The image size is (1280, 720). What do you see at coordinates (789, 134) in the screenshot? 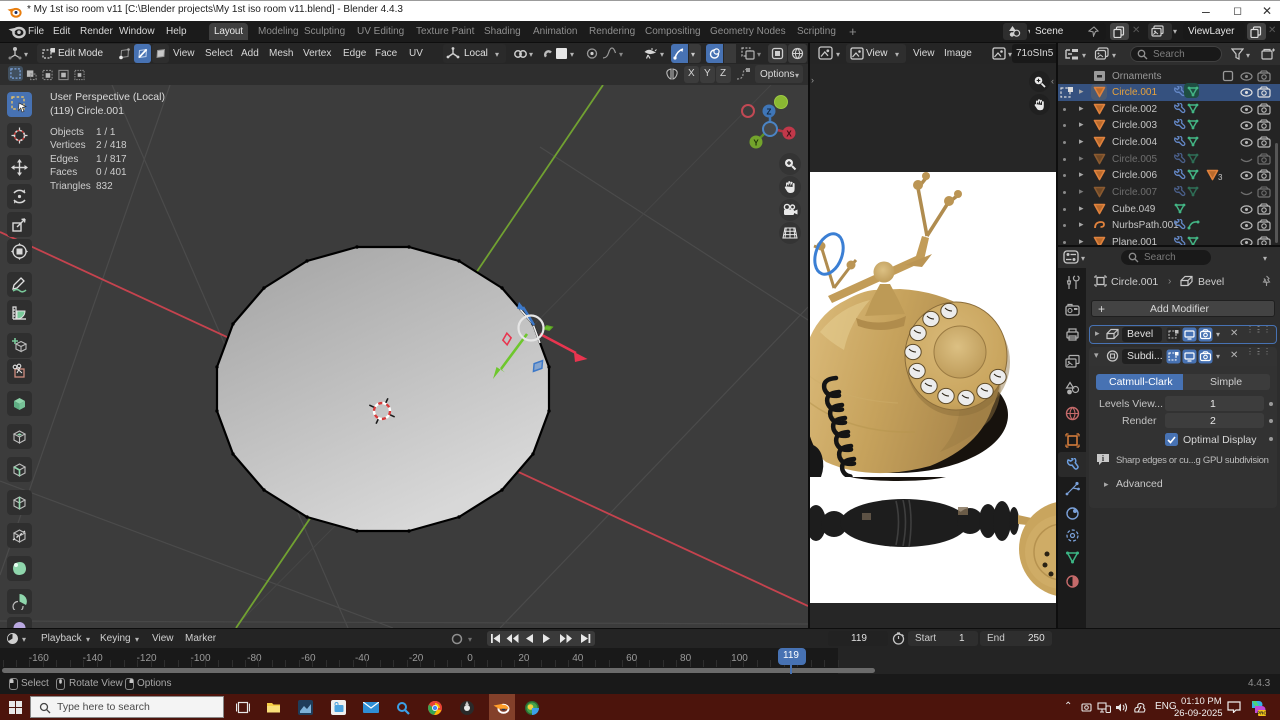
I see `svg-text: X` at bounding box center [789, 134].